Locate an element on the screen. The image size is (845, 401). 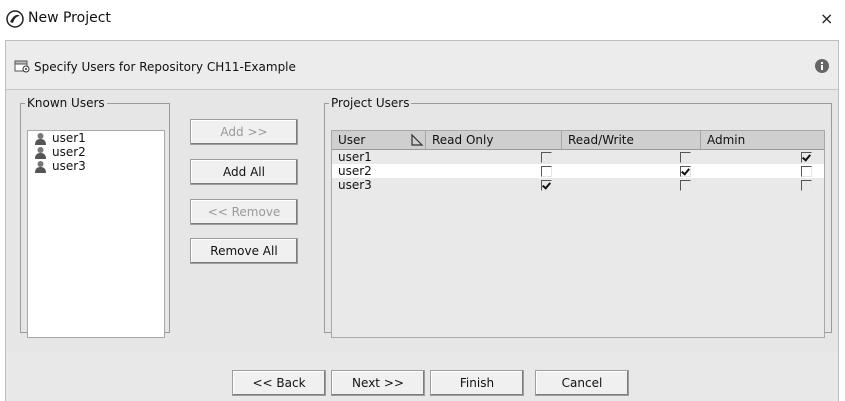
table-header: User Read Only Read/Write Admin is located at coordinates (578, 140).